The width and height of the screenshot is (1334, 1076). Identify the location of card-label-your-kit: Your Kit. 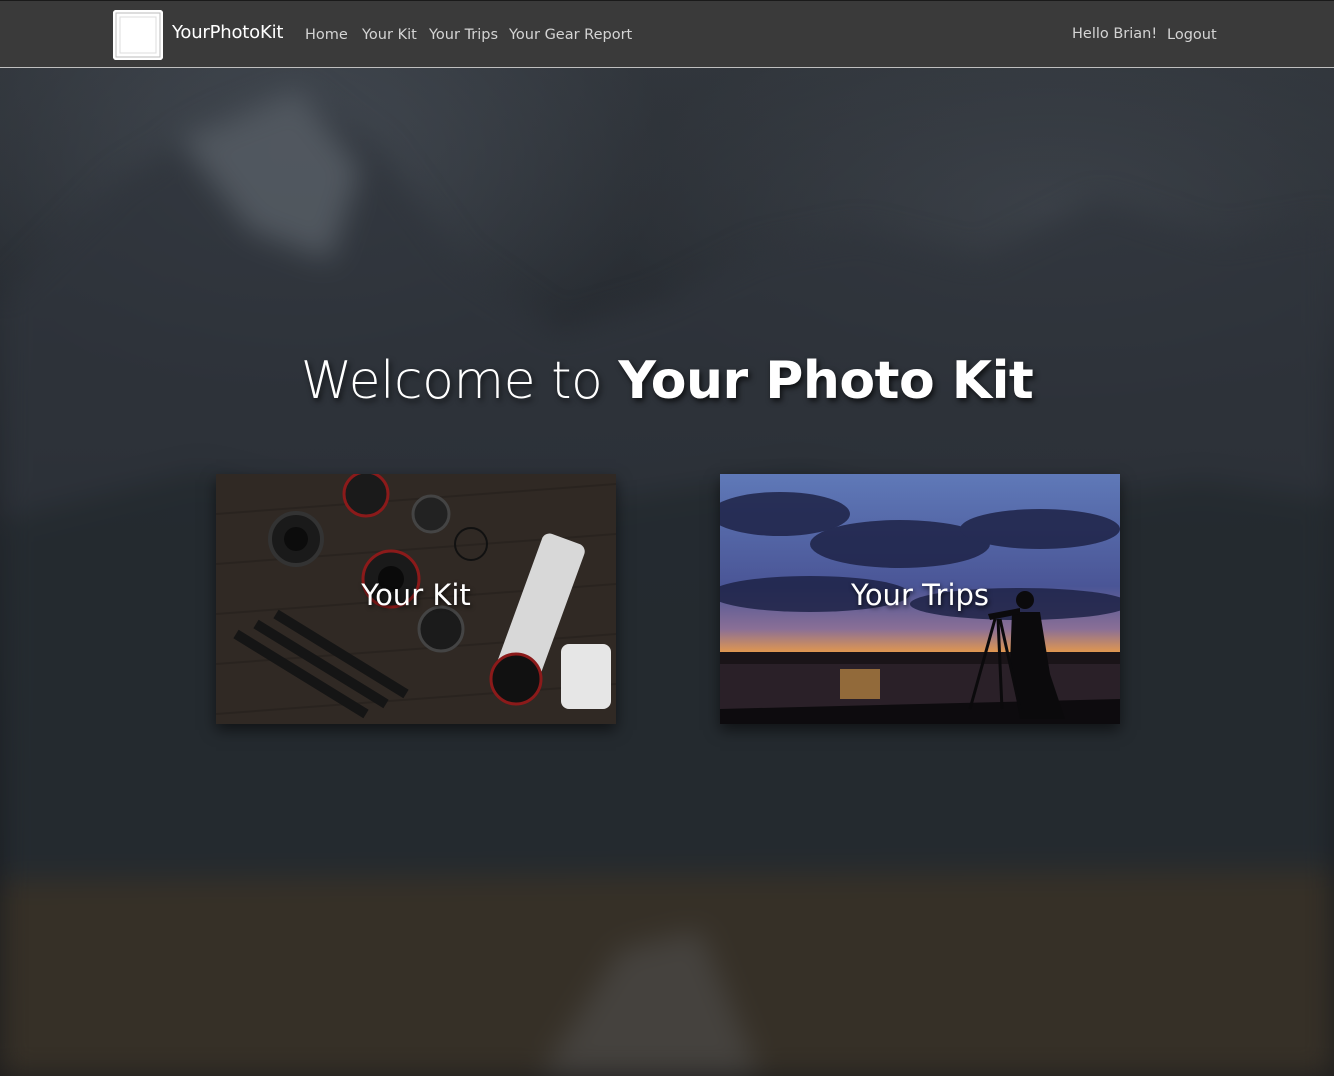
(416, 595).